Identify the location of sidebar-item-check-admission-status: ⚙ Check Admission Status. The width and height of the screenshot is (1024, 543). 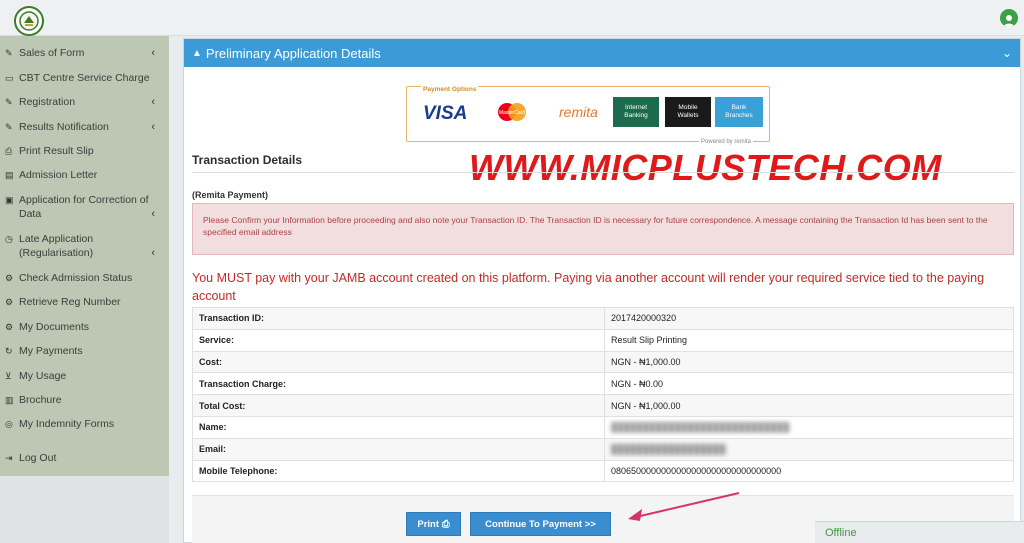
(85, 278).